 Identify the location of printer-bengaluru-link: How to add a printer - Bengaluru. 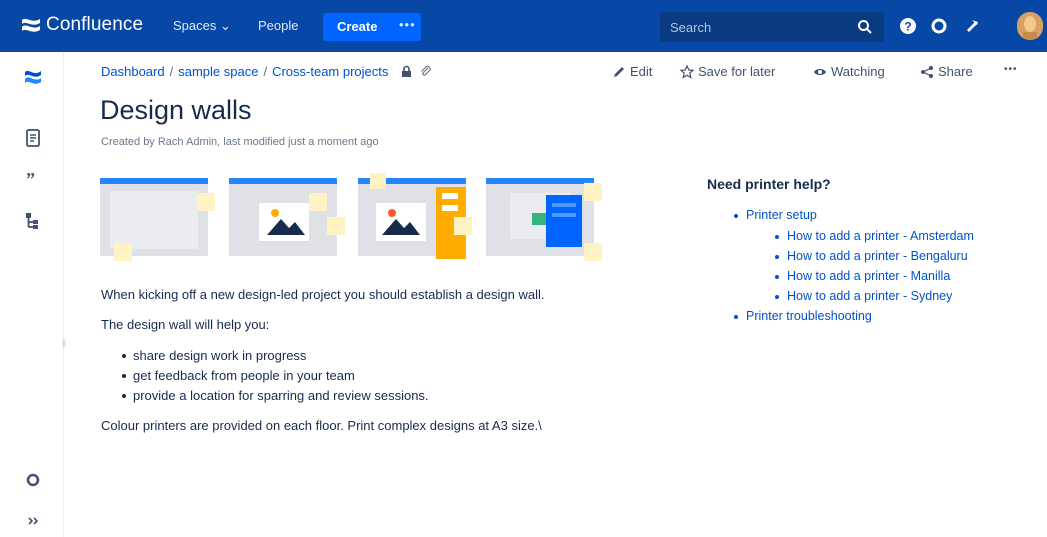
(871, 256).